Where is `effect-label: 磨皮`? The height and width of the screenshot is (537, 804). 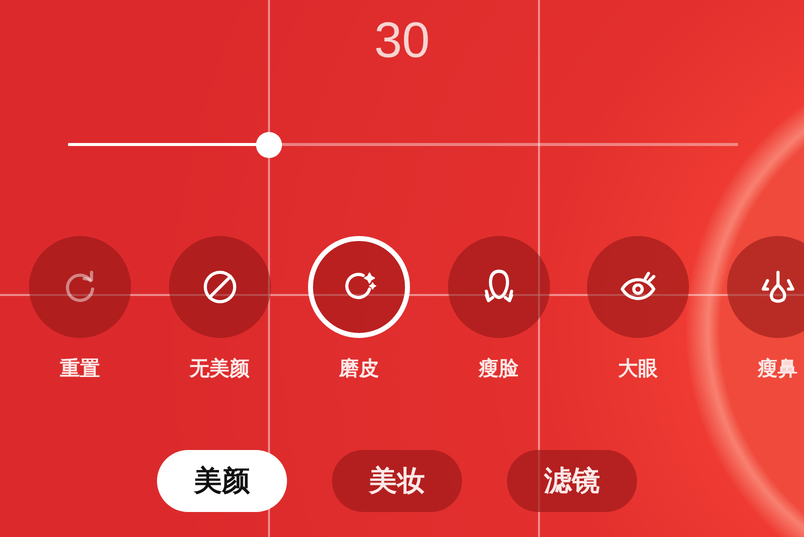 effect-label: 磨皮 is located at coordinates (359, 368).